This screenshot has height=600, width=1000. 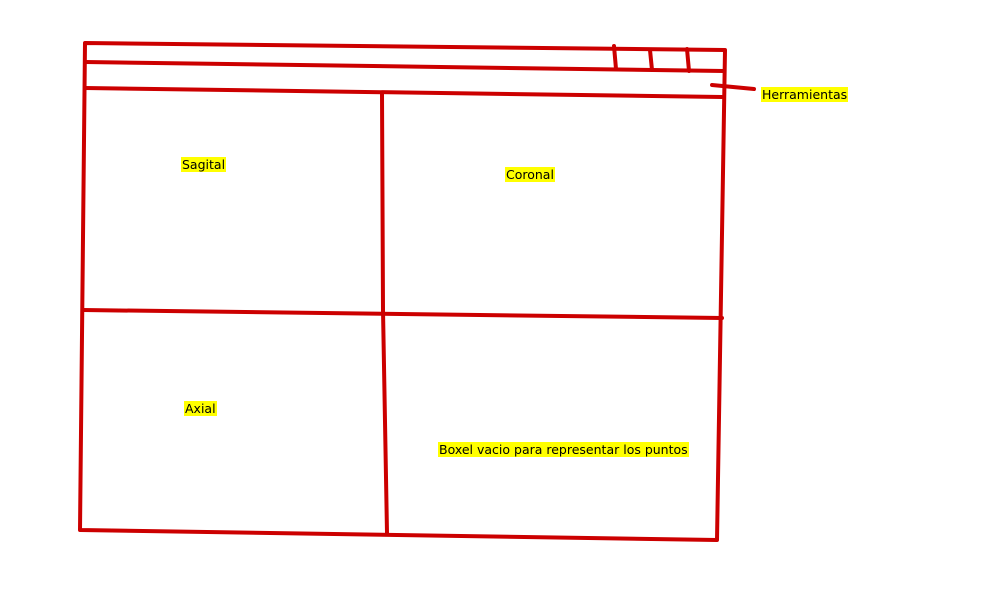 I want to click on horizontal-panel-divider, so click(x=402, y=314).